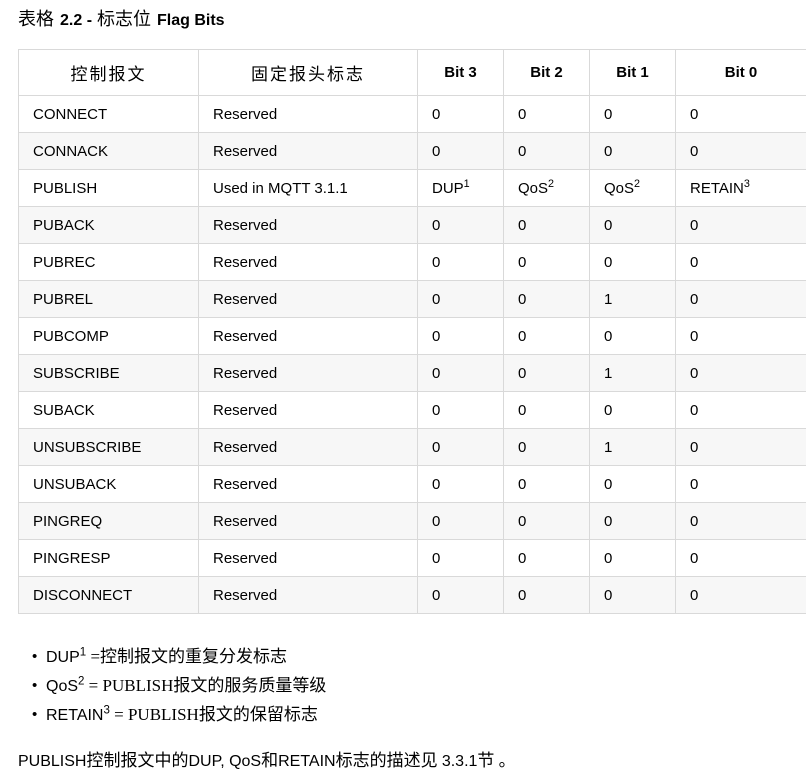 The width and height of the screenshot is (806, 780). What do you see at coordinates (191, 20) in the screenshot?
I see `title-label-latin: Flag Bits` at bounding box center [191, 20].